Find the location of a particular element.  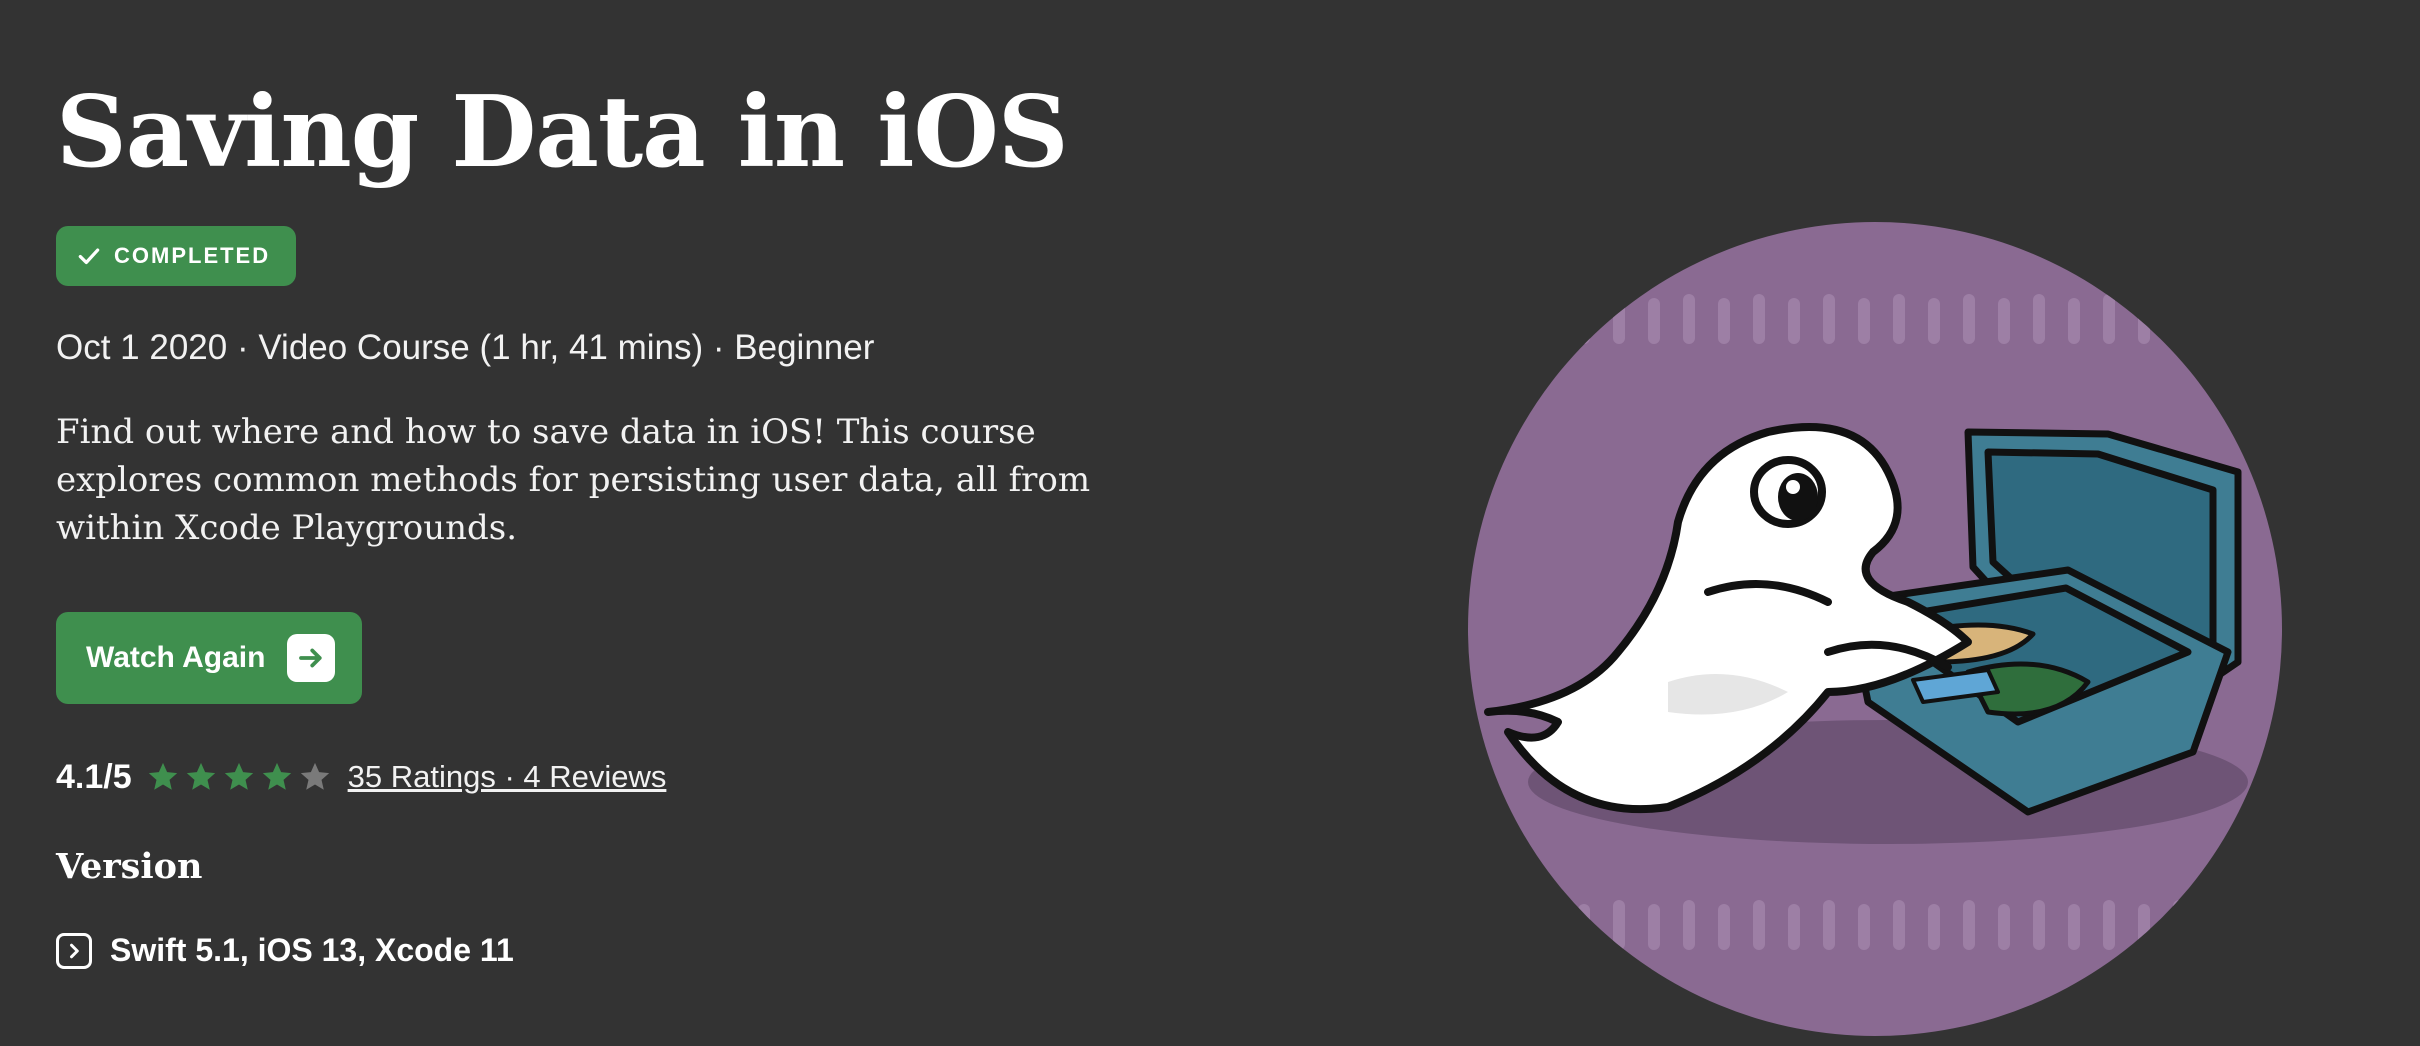

version-heading: Version is located at coordinates (129, 866).